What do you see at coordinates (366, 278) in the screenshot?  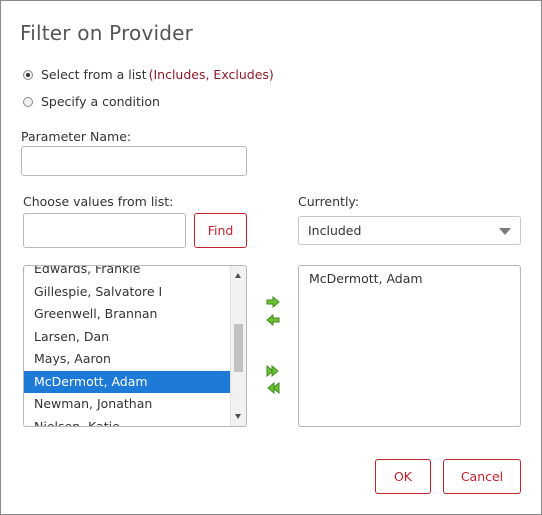 I see `list-item: McDermott, Adam` at bounding box center [366, 278].